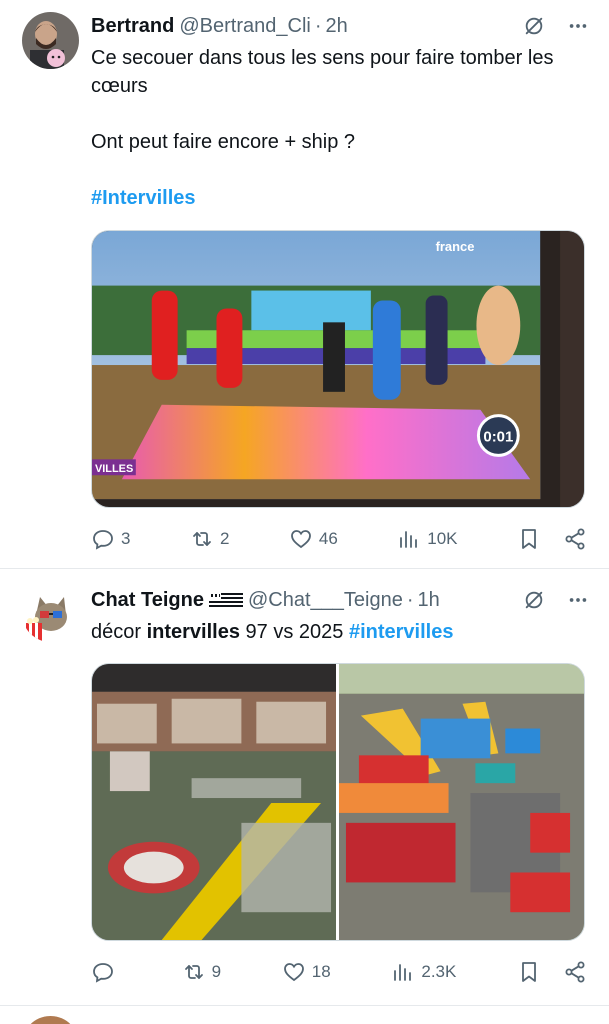  Describe the element at coordinates (328, 538) in the screenshot. I see `like-count: 46` at that location.